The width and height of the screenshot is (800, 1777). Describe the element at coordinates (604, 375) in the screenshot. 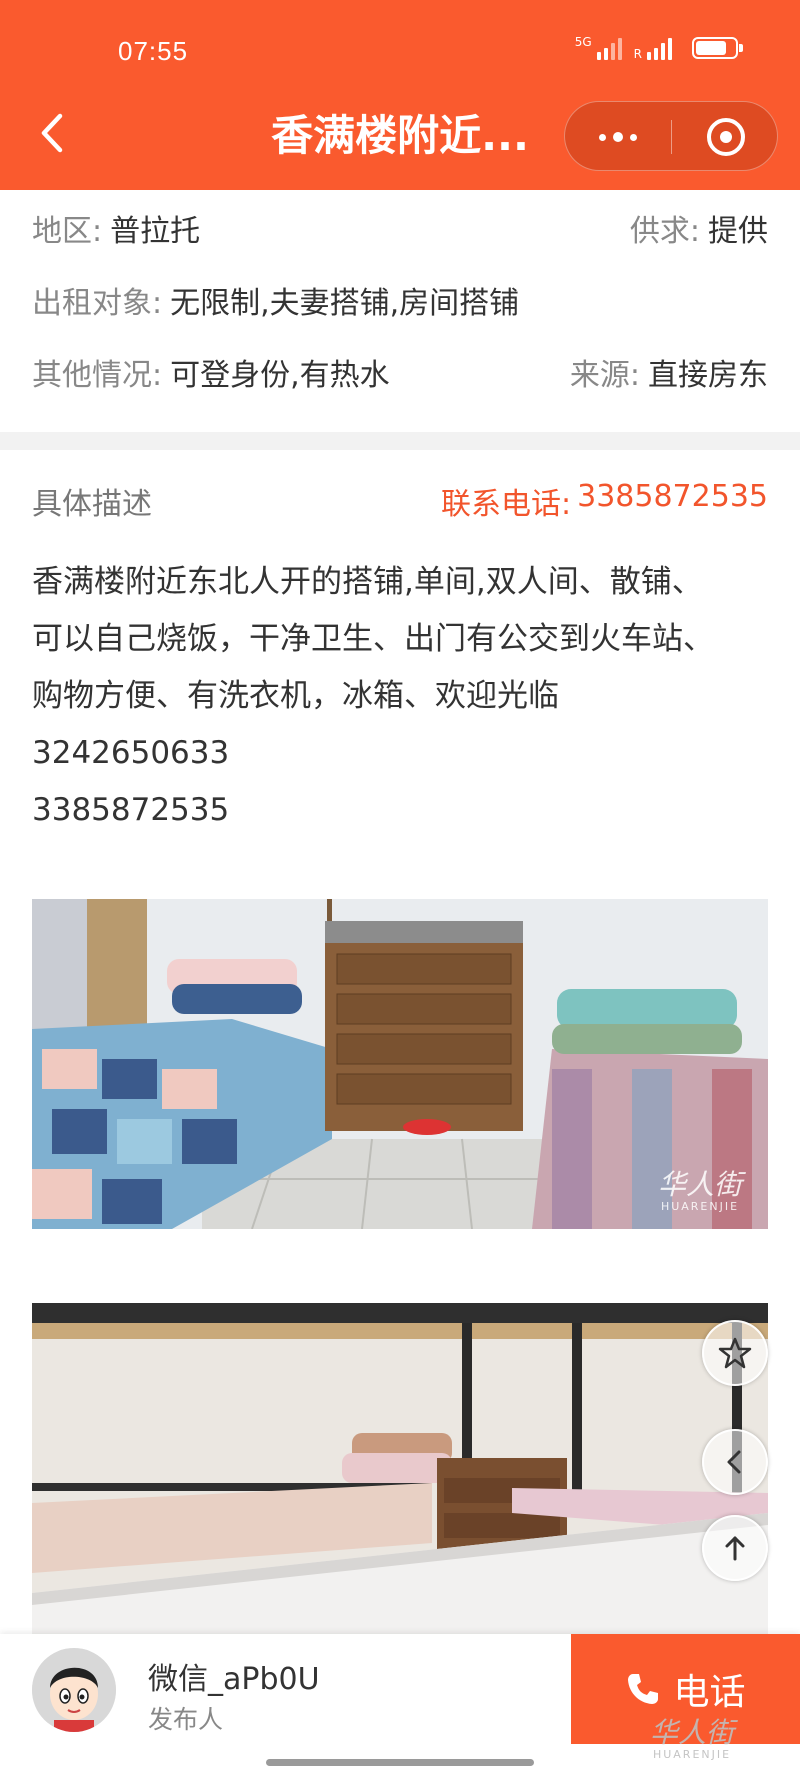

I see `source-label: 来源:` at that location.